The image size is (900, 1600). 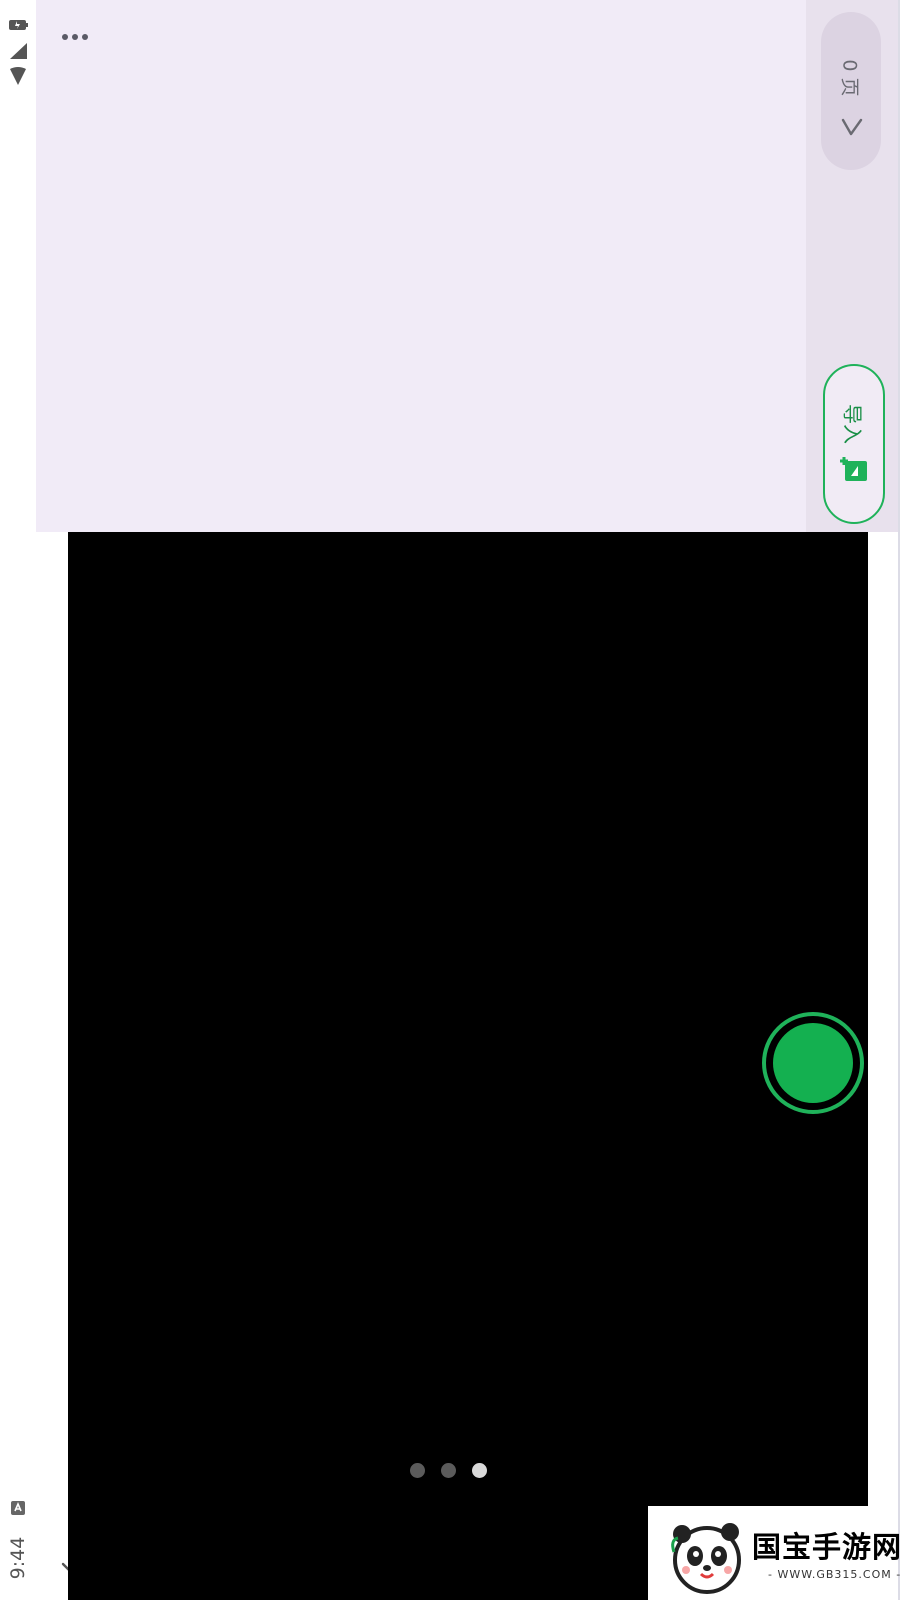 I want to click on more-options-button, so click(x=78, y=36).